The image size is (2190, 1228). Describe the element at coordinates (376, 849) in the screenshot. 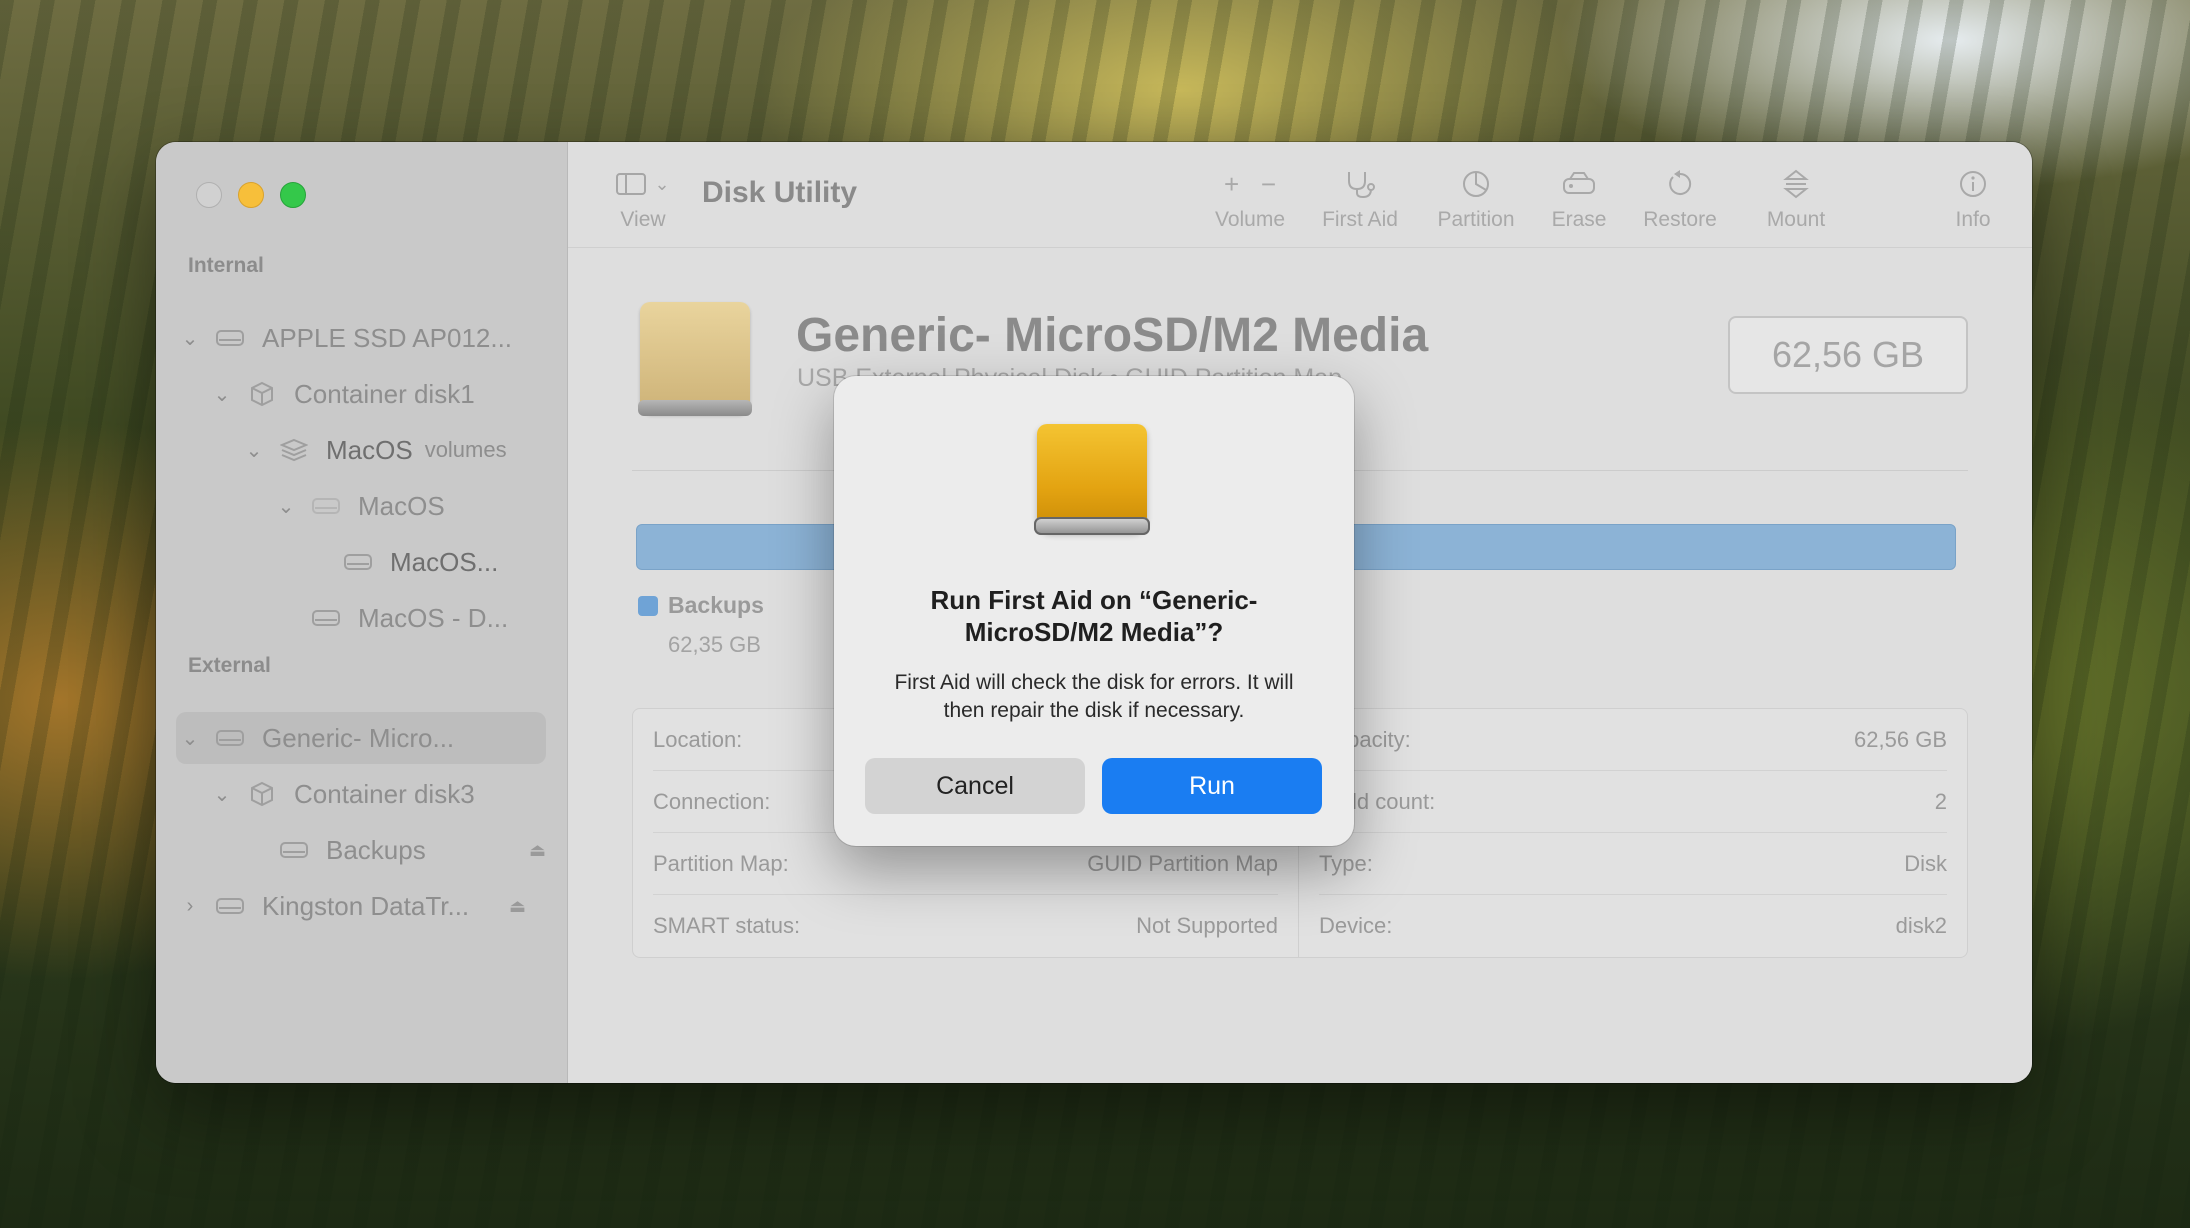

I see `sidebar-item-label: Backups` at that location.